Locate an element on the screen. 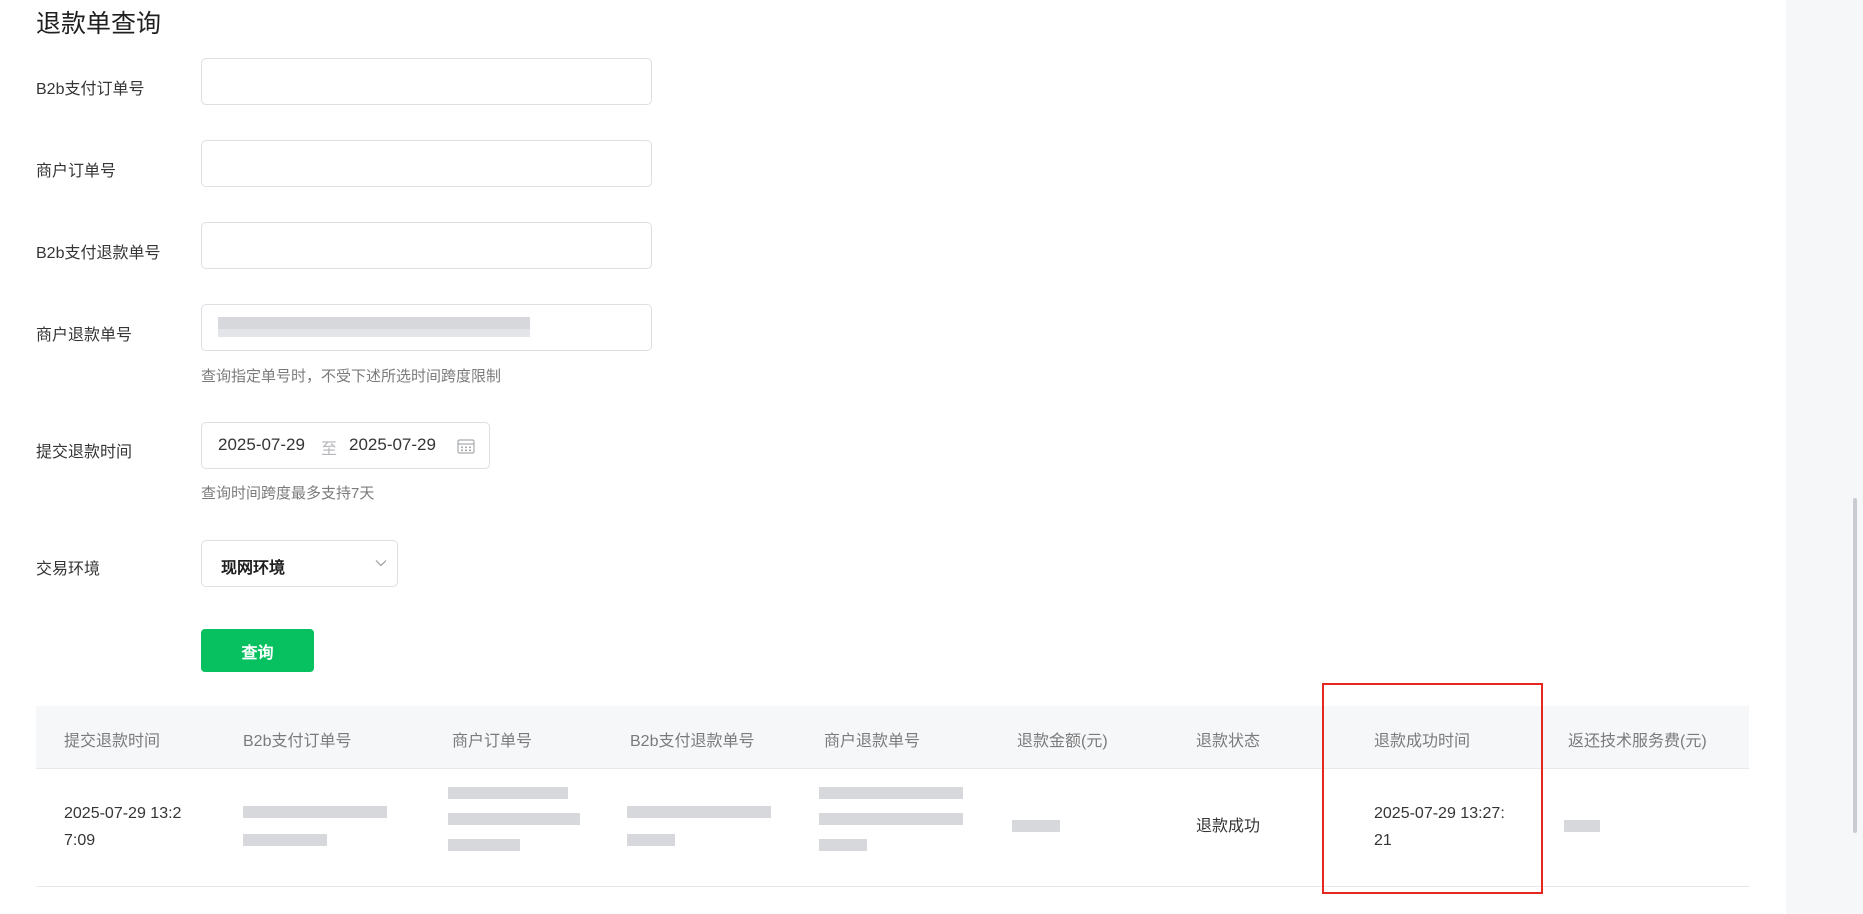 The width and height of the screenshot is (1863, 914). column-header: 商户退款单号 is located at coordinates (872, 741).